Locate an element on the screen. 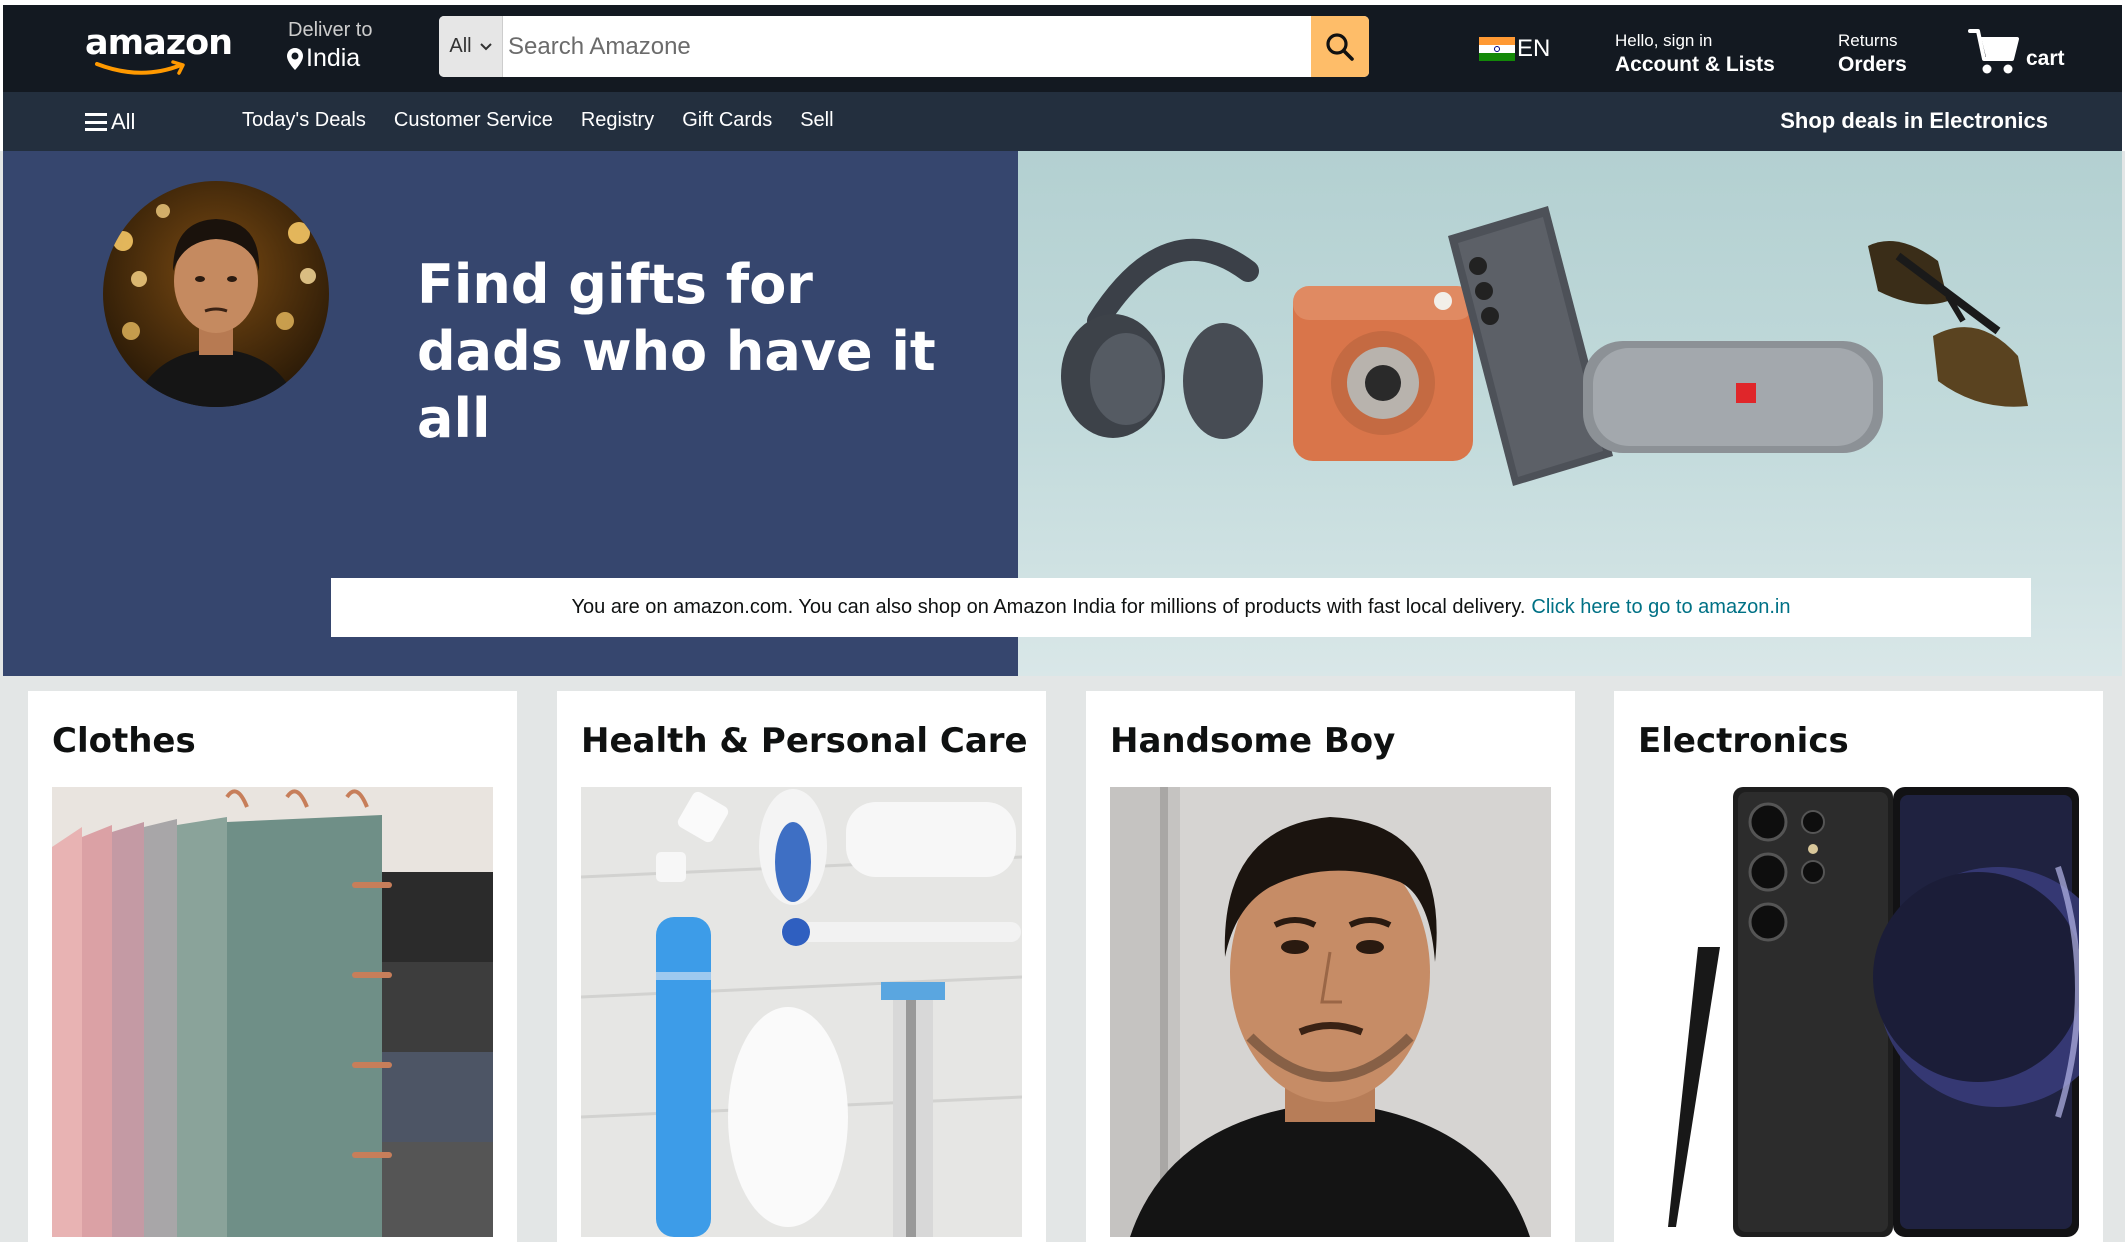  deliver-to: Deliver to India is located at coordinates (329, 46).